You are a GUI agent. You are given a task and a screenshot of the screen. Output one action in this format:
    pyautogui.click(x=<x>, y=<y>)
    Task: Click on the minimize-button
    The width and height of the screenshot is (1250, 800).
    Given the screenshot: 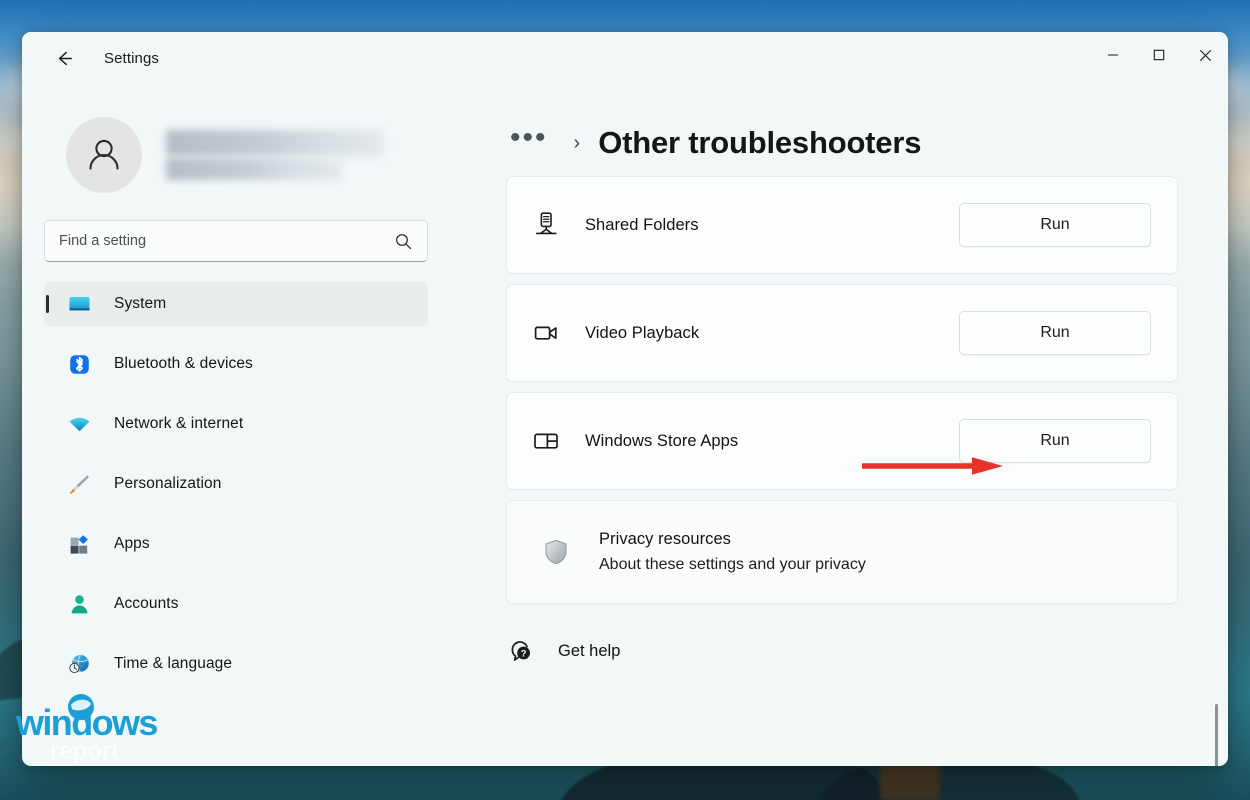 What is the action you would take?
    pyautogui.click(x=1113, y=55)
    